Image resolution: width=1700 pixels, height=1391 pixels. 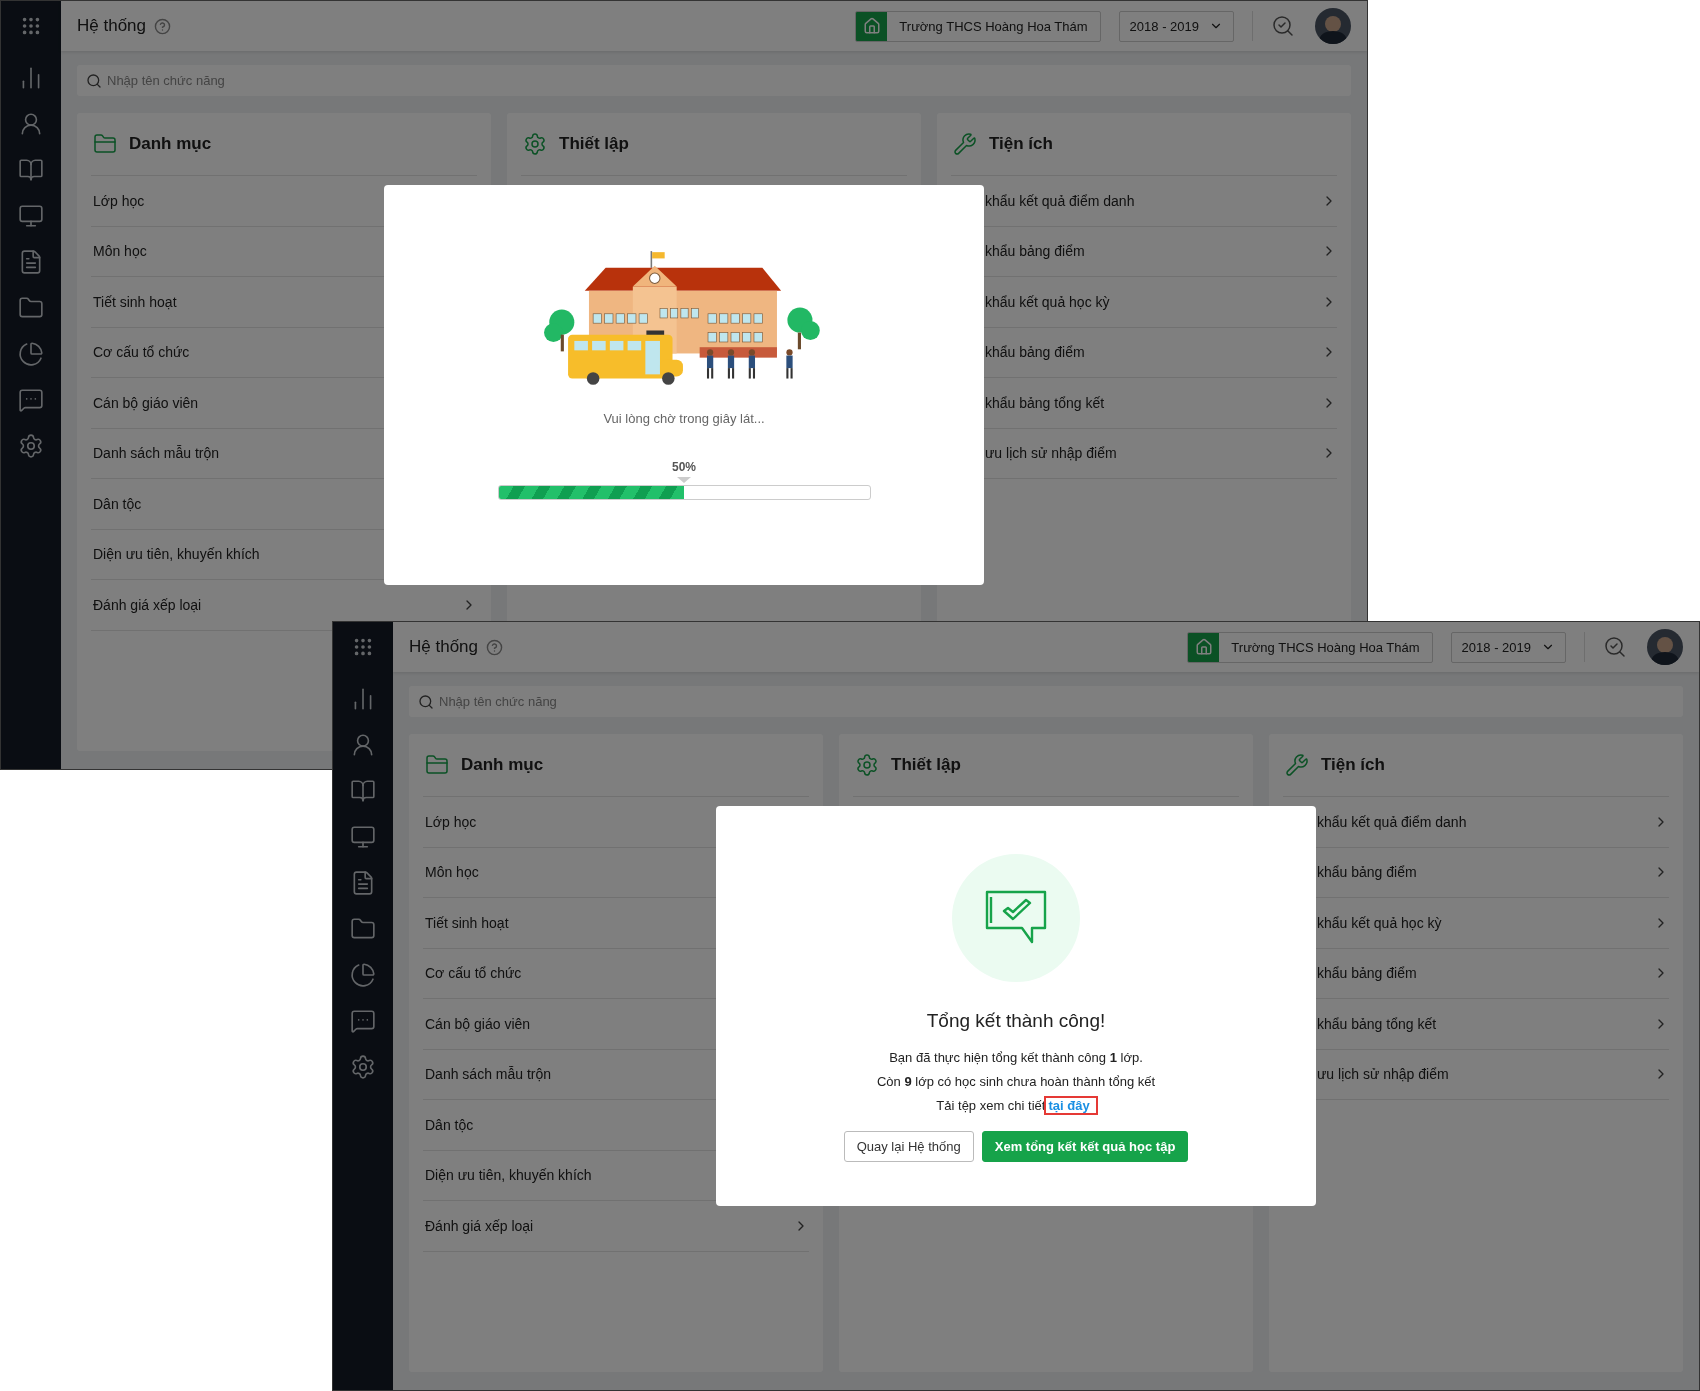 What do you see at coordinates (1085, 1146) in the screenshot?
I see `view-results-button: Xem tổng kết kết quả học tập` at bounding box center [1085, 1146].